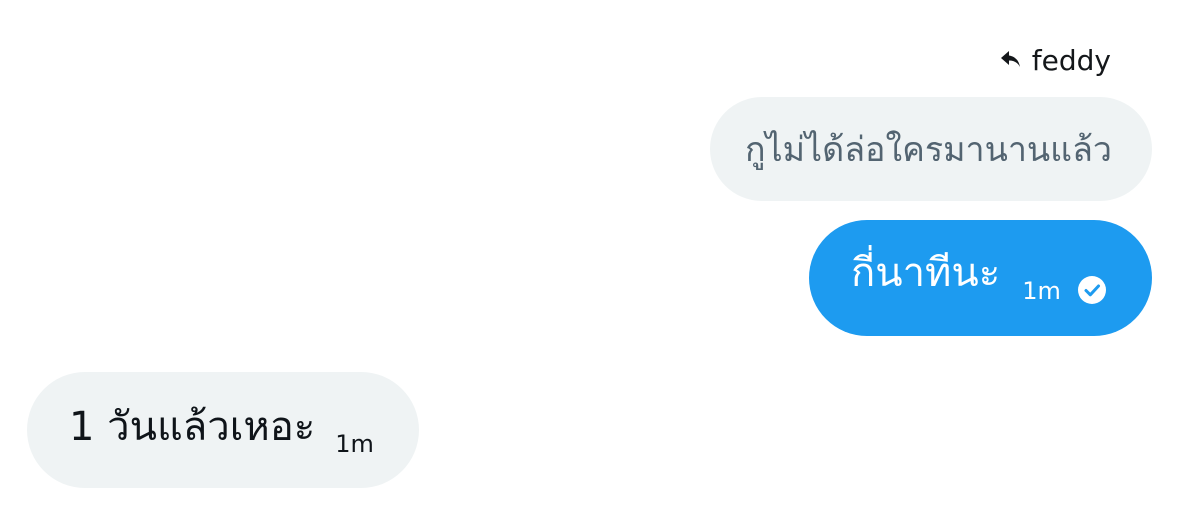  Describe the element at coordinates (928, 150) in the screenshot. I see `quoted-message-text: กูไม่ได้ล่อใครมานานแล้ว` at that location.